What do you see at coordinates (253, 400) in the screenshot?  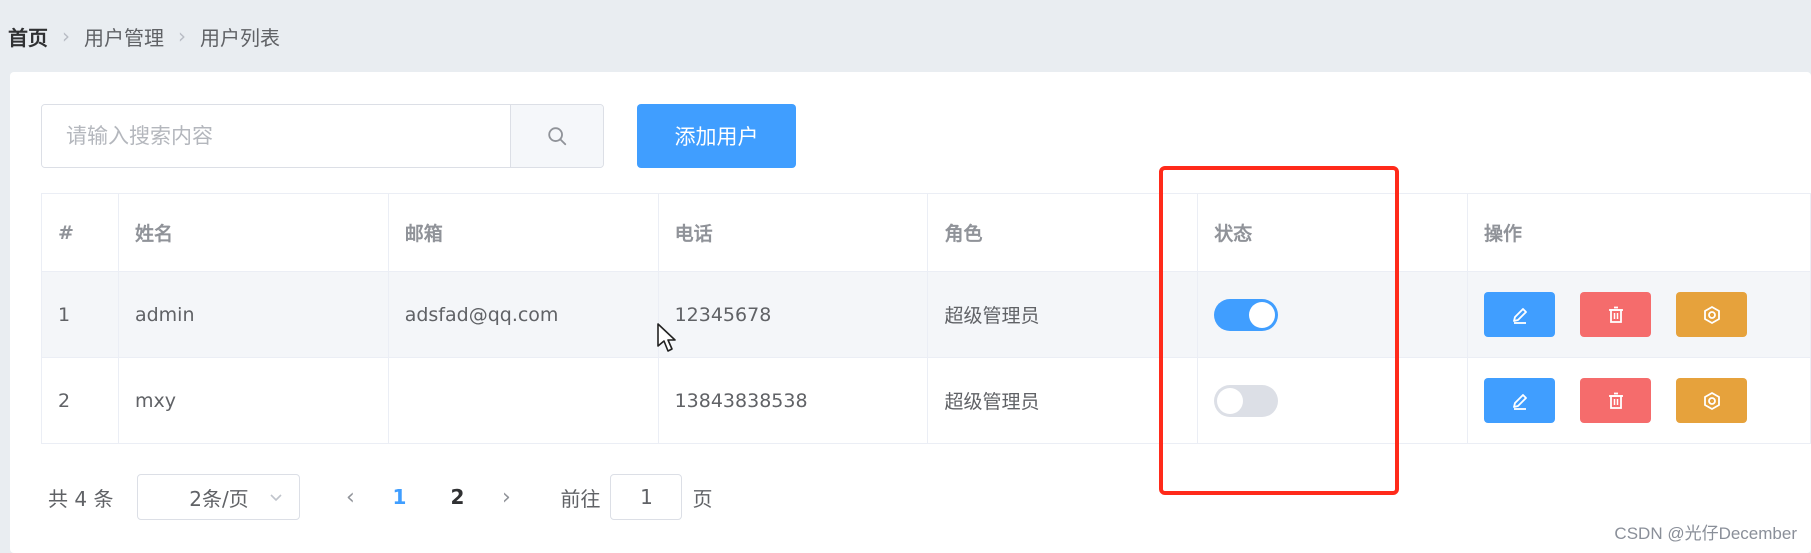 I see `cell-name: mxy` at bounding box center [253, 400].